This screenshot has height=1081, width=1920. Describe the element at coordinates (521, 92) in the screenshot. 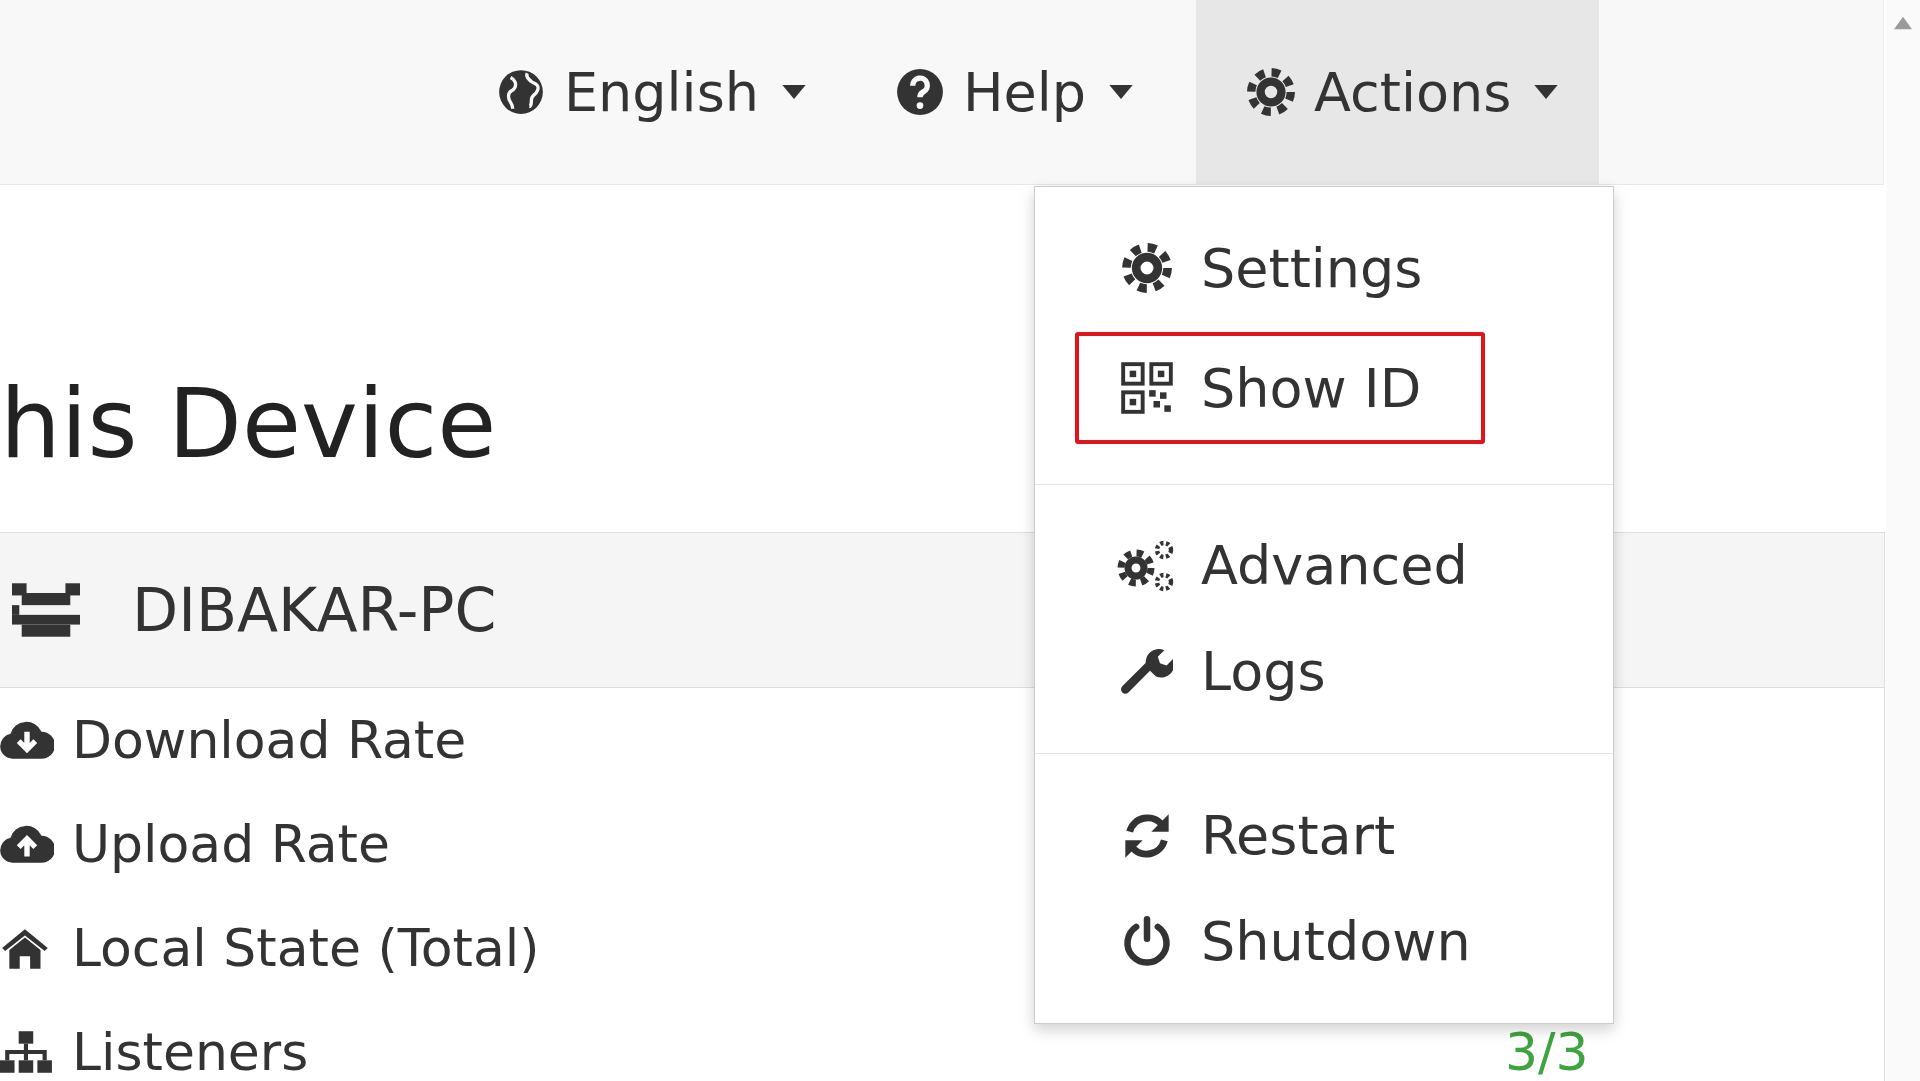

I see `globe-icon` at that location.